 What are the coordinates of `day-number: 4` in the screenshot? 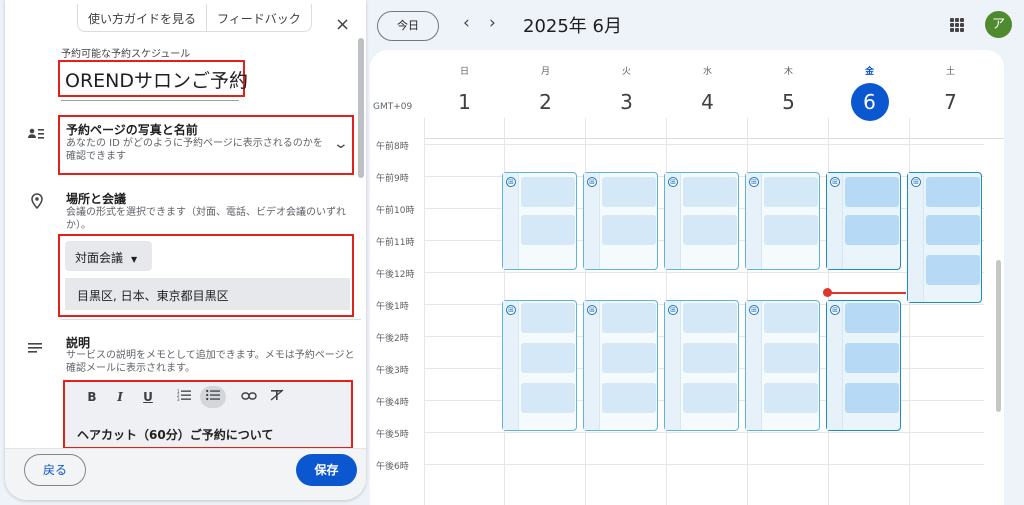 It's located at (708, 102).